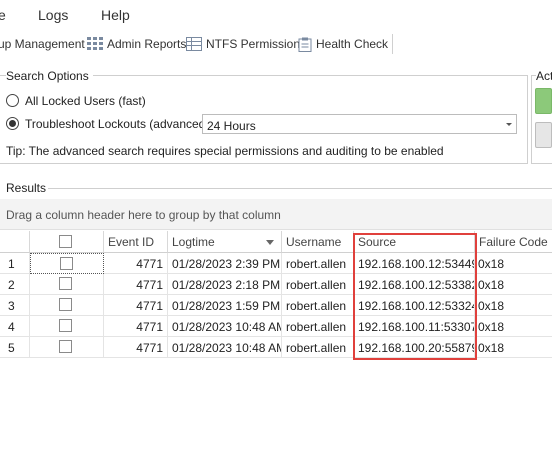  I want to click on column-header-row-number, so click(15, 242).